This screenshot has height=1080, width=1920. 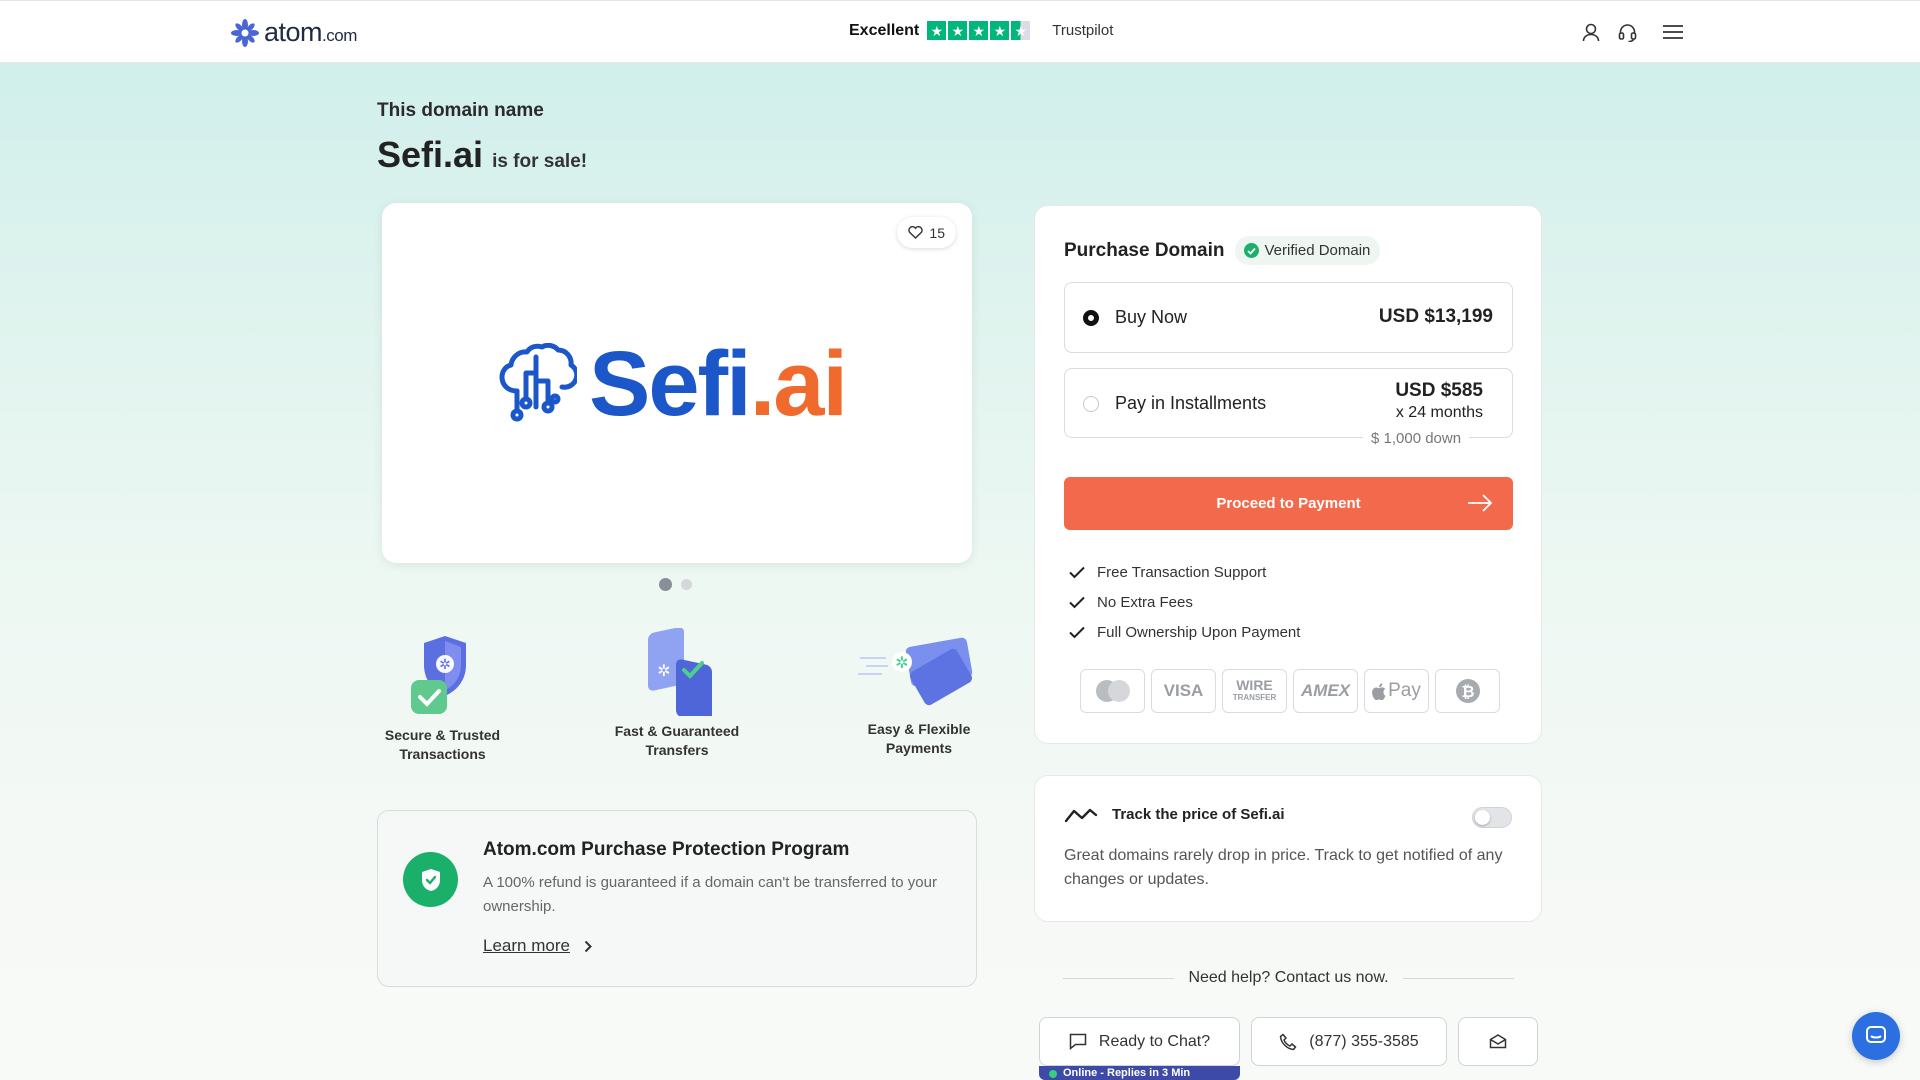 I want to click on mail-icon, so click(x=1498, y=1041).